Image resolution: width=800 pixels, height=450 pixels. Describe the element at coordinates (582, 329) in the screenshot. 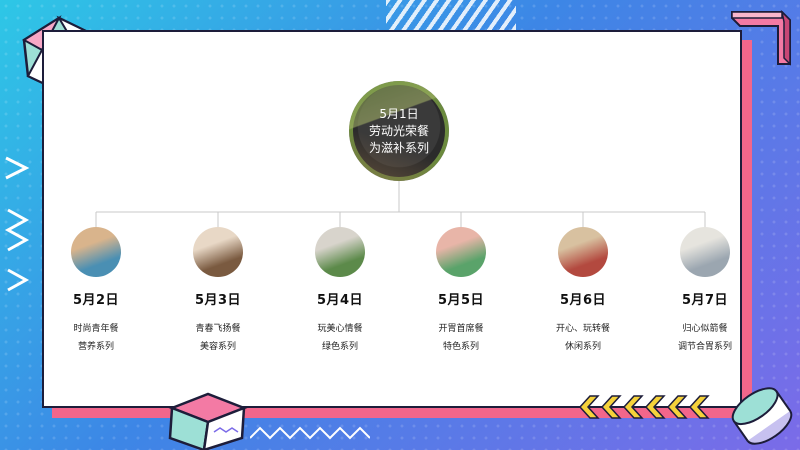

I see `node-desc-line1: 开心、玩转餐` at that location.